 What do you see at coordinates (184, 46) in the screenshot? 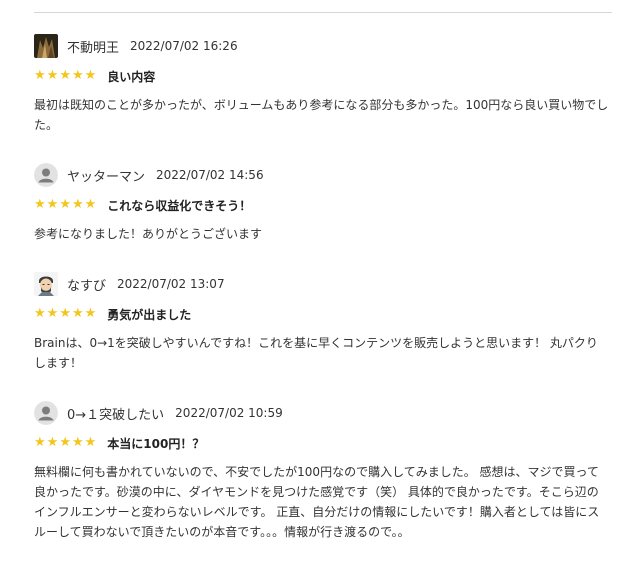
I see `review-date: 2022/07/02 16:26` at bounding box center [184, 46].